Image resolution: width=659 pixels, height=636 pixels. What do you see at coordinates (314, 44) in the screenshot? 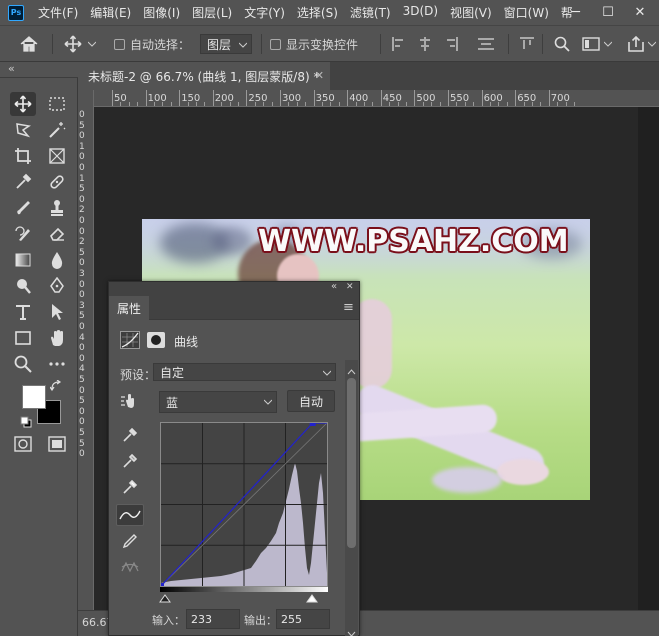
I see `show-transform-checkbox: 显示变换控件` at bounding box center [314, 44].